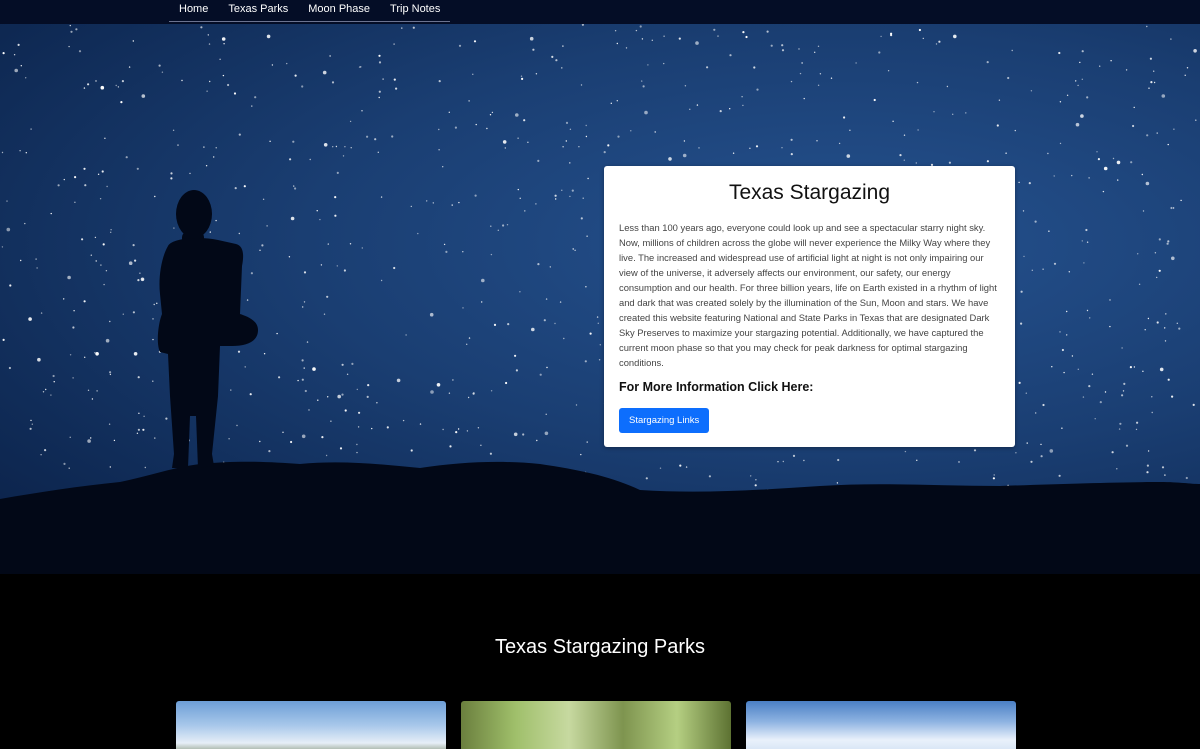  Describe the element at coordinates (809, 192) in the screenshot. I see `card-title: Texas Stargazing` at that location.